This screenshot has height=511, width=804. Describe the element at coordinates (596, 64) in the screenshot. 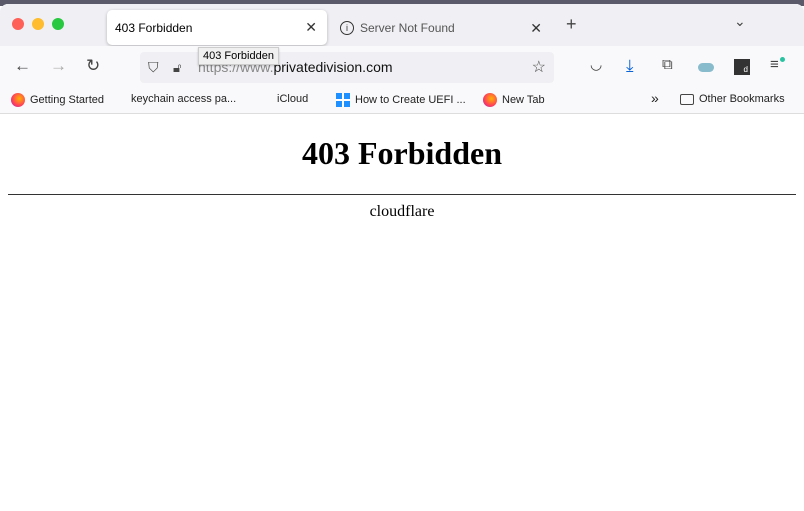

I see `pocket-icon: ◡` at that location.